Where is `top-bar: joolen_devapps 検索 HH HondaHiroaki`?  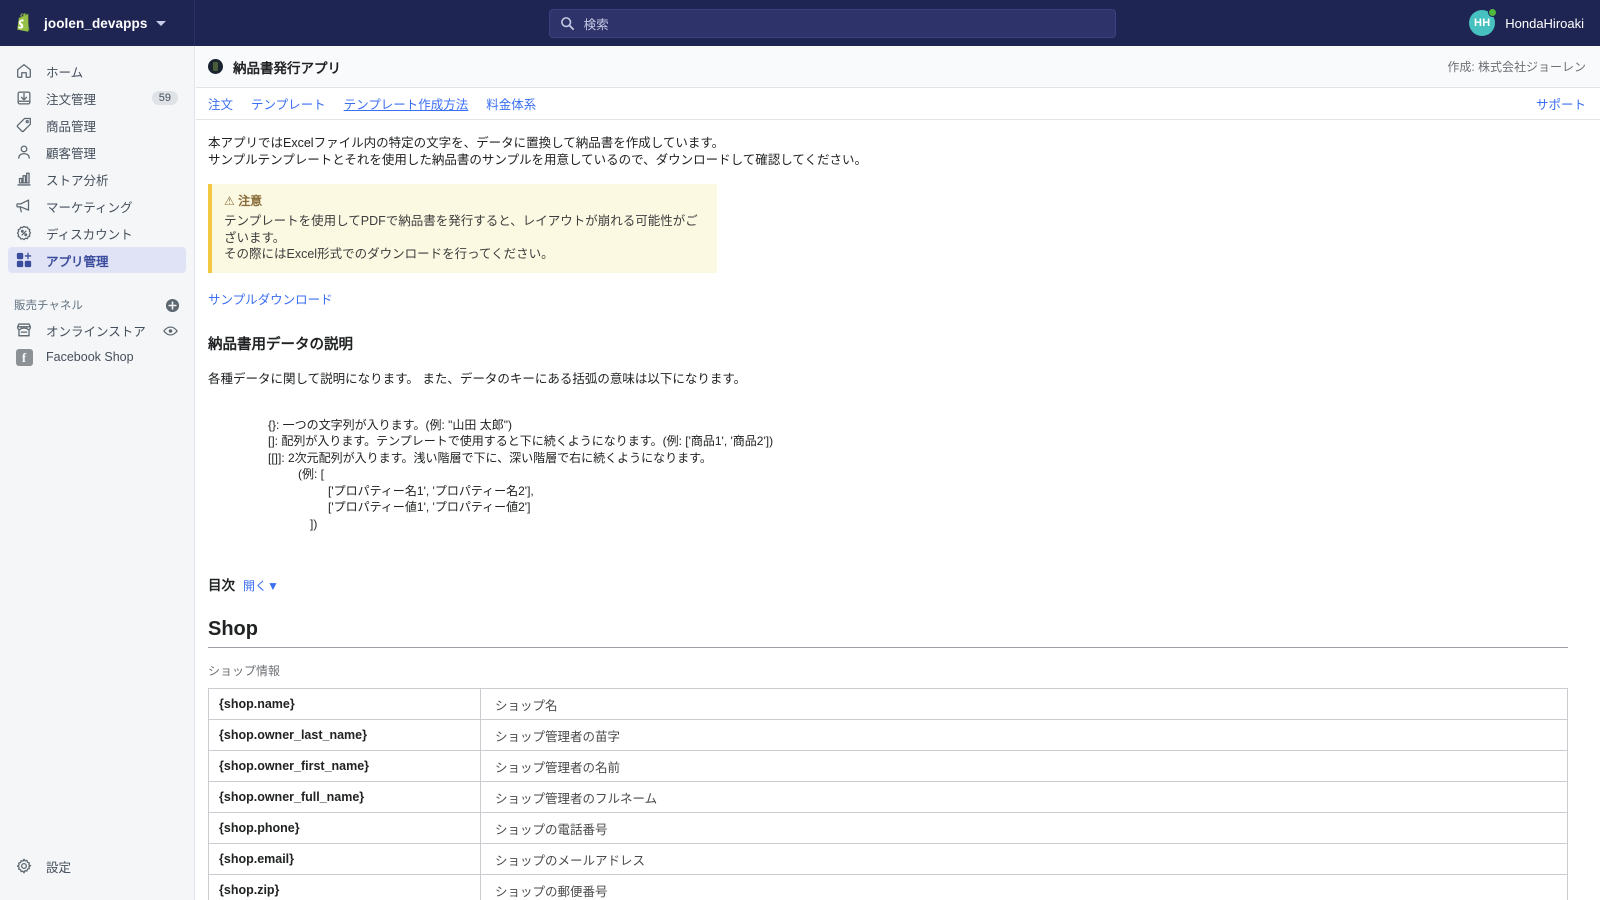
top-bar: joolen_devapps 検索 HH HondaHiroaki is located at coordinates (800, 23).